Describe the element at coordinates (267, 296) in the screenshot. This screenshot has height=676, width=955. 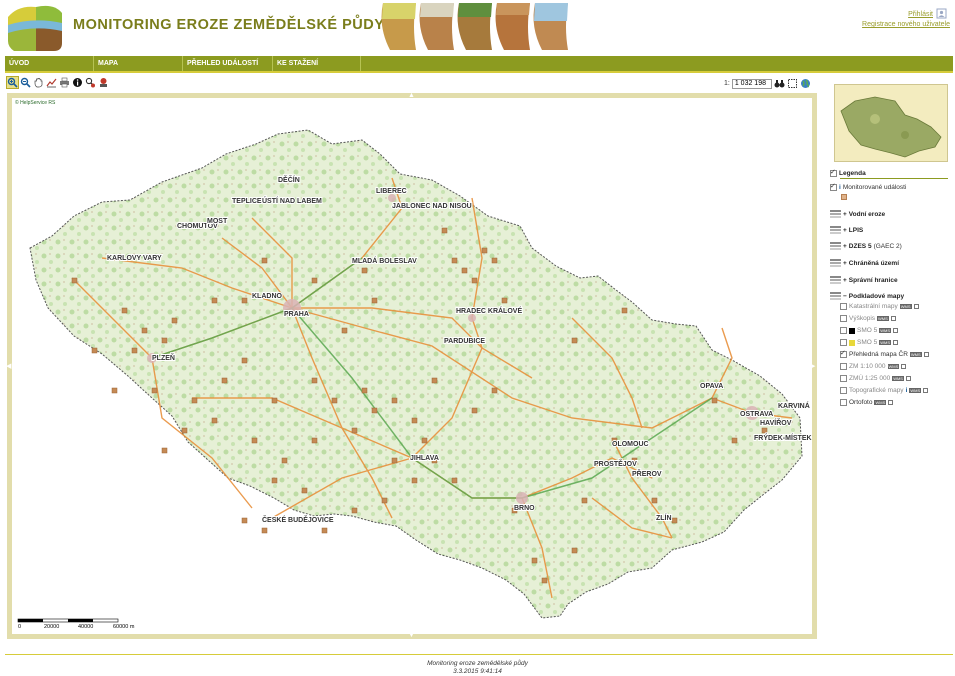
I see `city-label: KLADNO` at that location.